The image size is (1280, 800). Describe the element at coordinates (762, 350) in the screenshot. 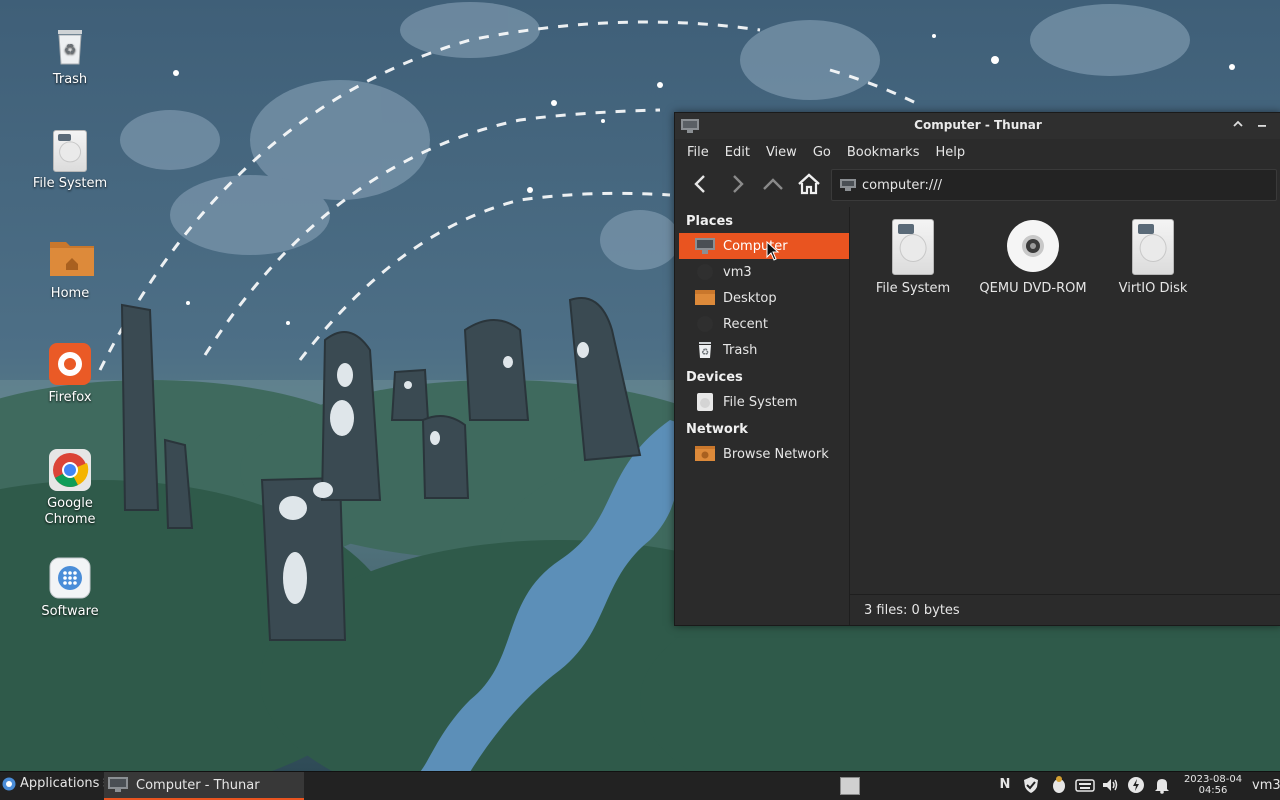

I see `sidebar-item-trash: ♻ Trash` at that location.